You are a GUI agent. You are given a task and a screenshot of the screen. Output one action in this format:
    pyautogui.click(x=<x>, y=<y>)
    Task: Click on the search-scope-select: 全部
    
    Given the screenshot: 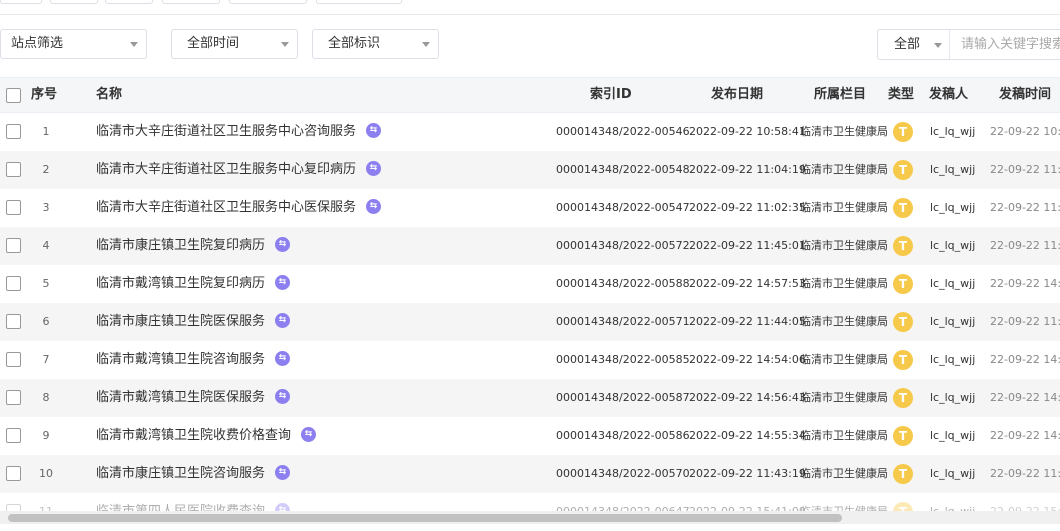 What is the action you would take?
    pyautogui.click(x=914, y=44)
    